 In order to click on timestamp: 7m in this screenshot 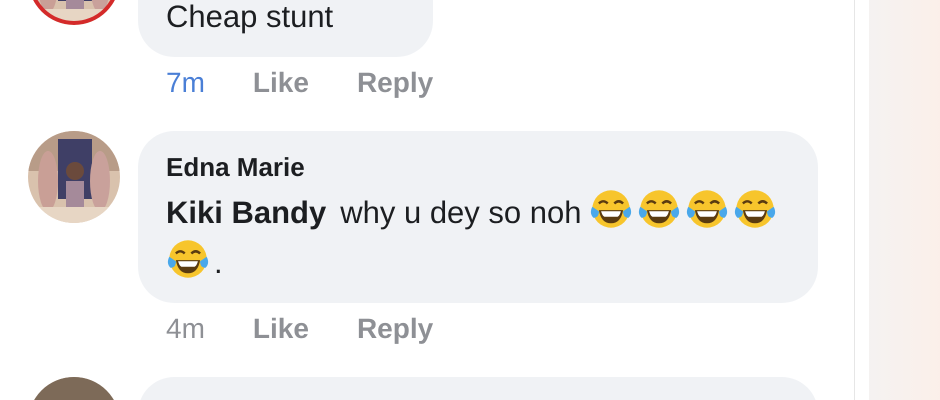, I will do `click(185, 83)`.